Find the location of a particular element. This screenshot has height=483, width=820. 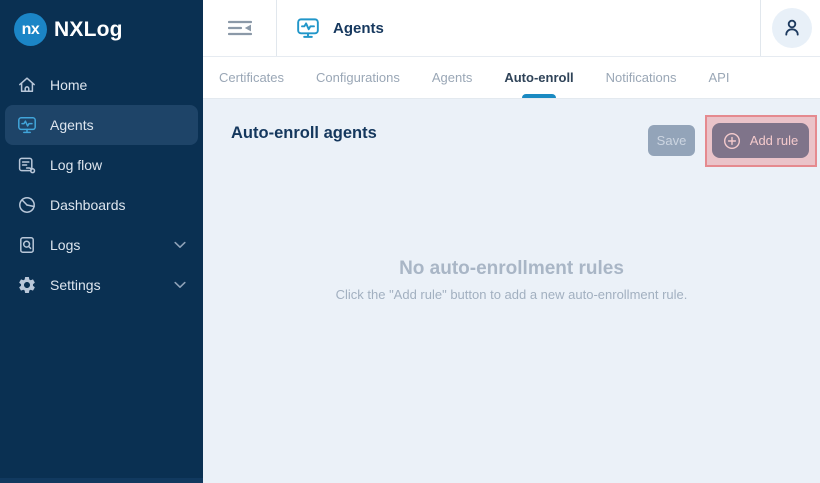

add-rule-button: Add rule is located at coordinates (760, 140).